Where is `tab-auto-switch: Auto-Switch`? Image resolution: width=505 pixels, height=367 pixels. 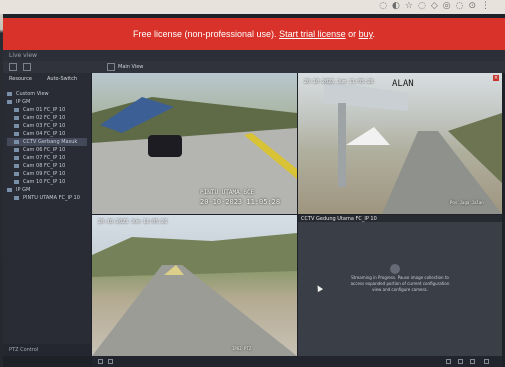 tab-auto-switch: Auto-Switch is located at coordinates (62, 79).